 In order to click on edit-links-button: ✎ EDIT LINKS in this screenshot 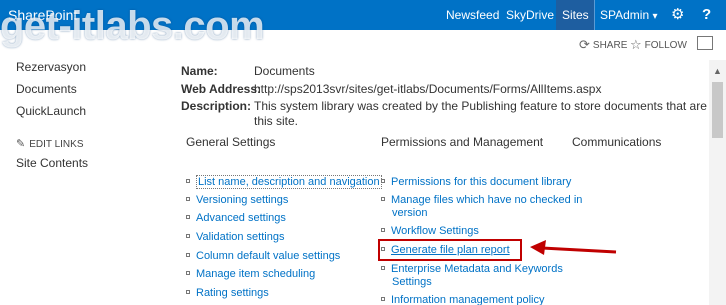, I will do `click(50, 143)`.